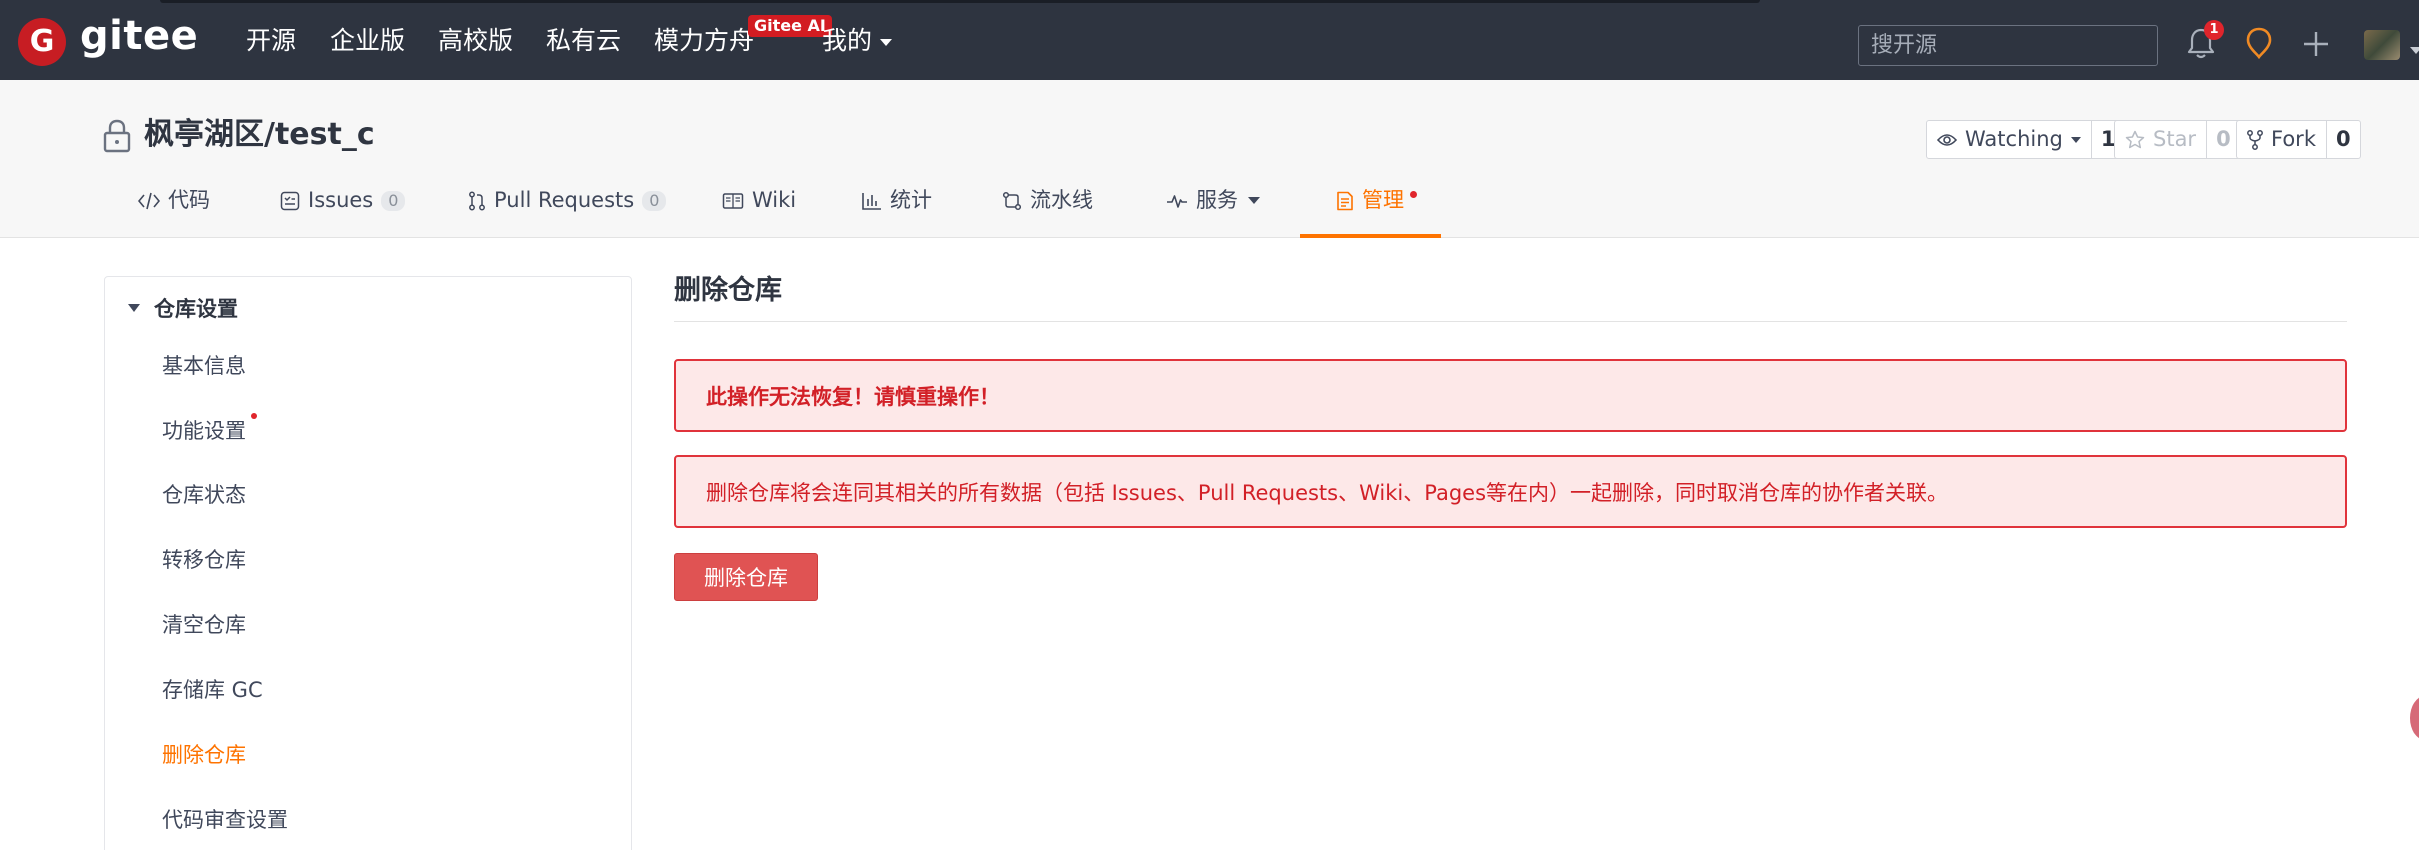 This screenshot has width=2419, height=850. What do you see at coordinates (1061, 200) in the screenshot?
I see `tab-pipeline-label: 流水线` at bounding box center [1061, 200].